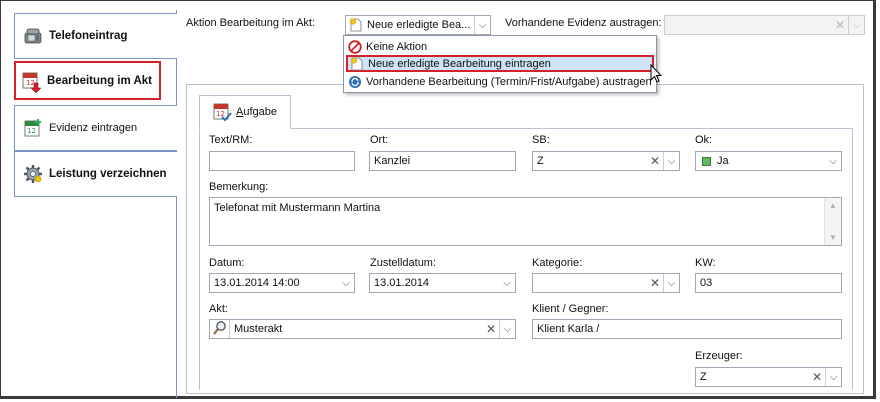 The image size is (880, 402). What do you see at coordinates (768, 377) in the screenshot?
I see `erzeuger-select: Z ✕ ⌵` at bounding box center [768, 377].